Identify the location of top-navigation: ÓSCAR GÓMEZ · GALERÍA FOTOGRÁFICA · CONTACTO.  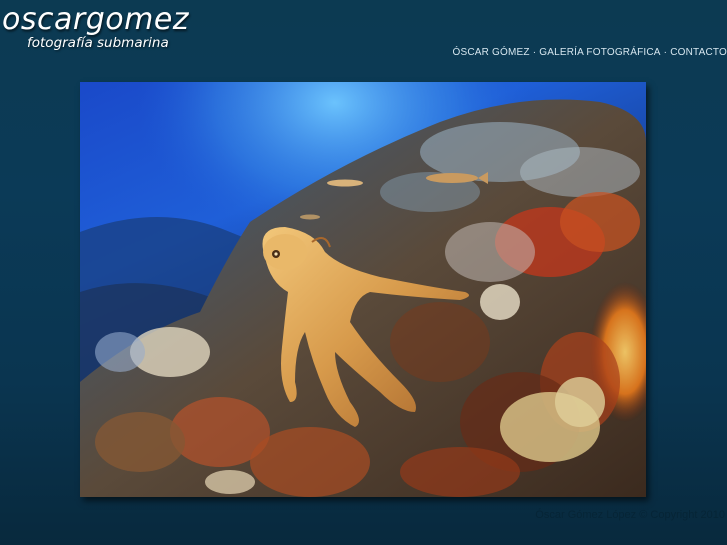
(590, 52).